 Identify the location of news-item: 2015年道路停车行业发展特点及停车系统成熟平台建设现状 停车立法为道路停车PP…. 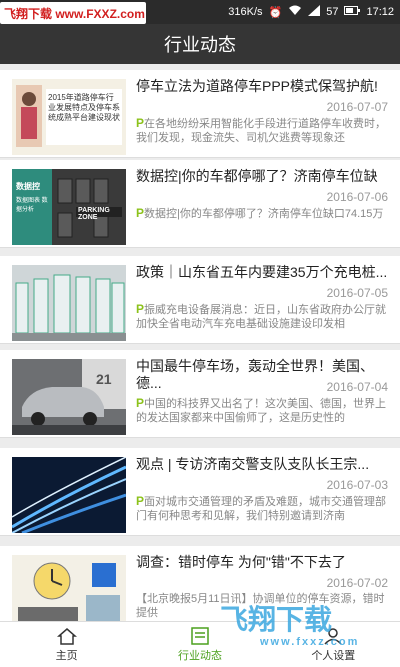
(200, 114).